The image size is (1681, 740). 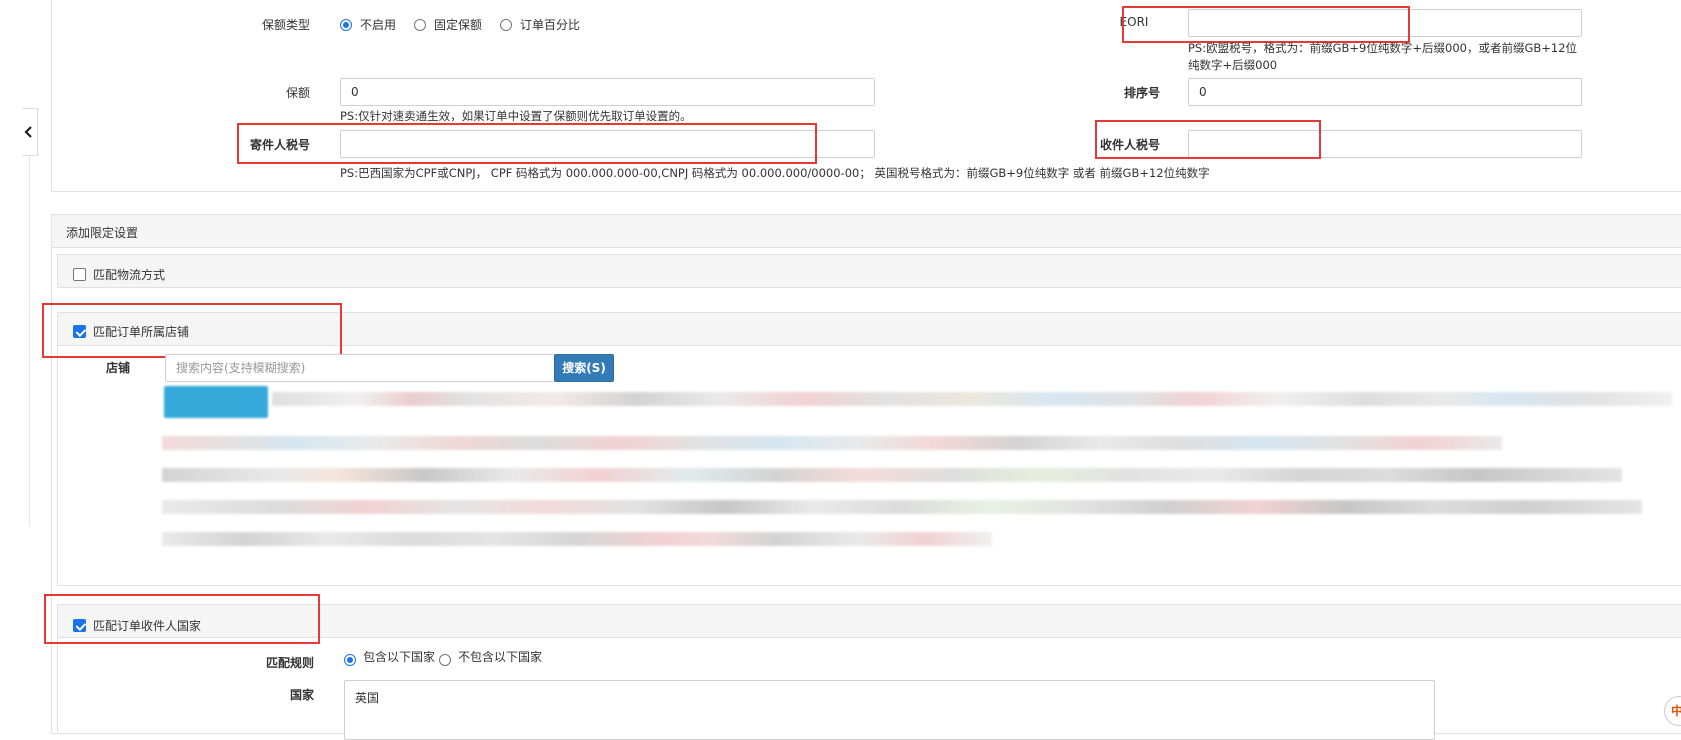 What do you see at coordinates (500, 657) in the screenshot?
I see `match-rule-option-label: 不包含以下国家` at bounding box center [500, 657].